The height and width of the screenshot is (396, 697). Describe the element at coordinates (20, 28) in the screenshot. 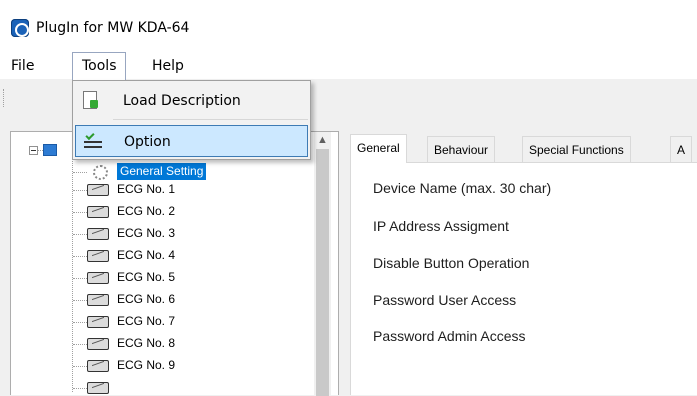

I see `app-icon` at that location.